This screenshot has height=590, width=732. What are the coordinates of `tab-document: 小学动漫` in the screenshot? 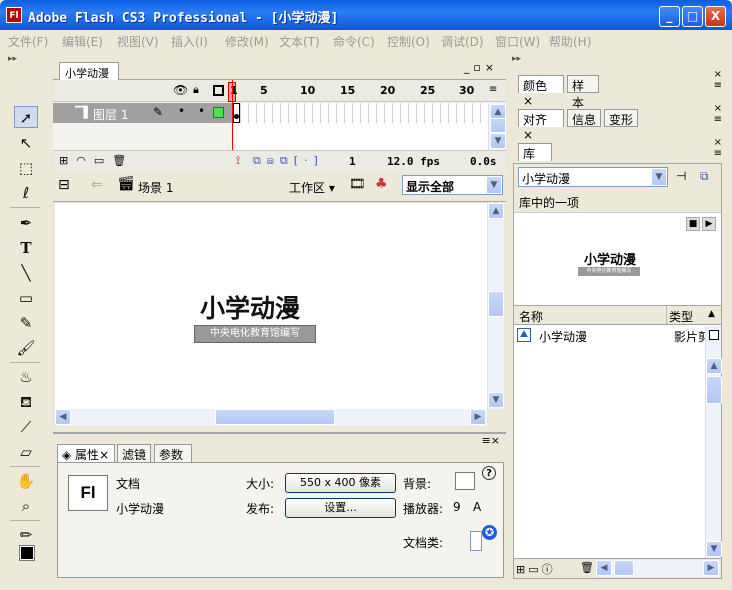 It's located at (89, 71).